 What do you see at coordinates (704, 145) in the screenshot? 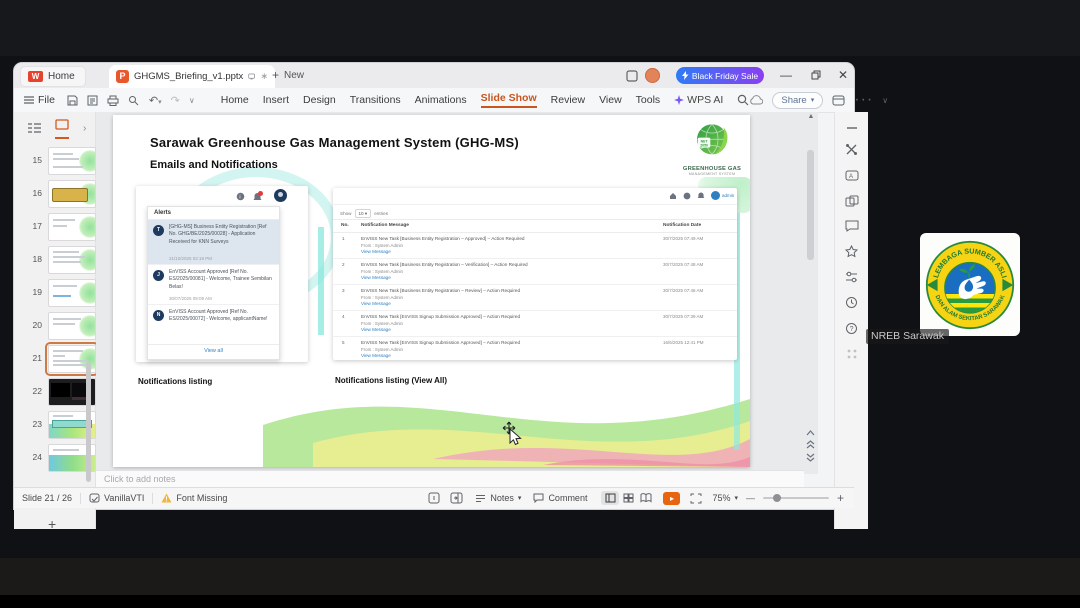
I see `svg-text: 2050` at bounding box center [704, 145].